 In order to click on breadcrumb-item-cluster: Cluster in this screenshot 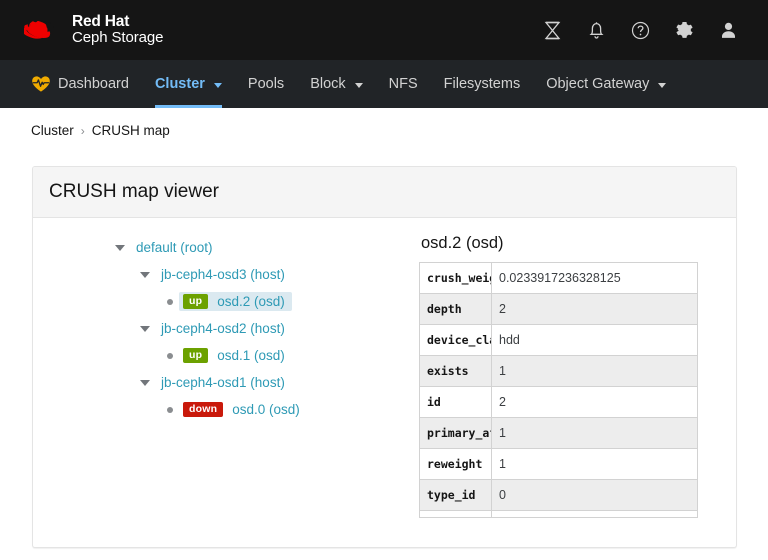, I will do `click(52, 130)`.